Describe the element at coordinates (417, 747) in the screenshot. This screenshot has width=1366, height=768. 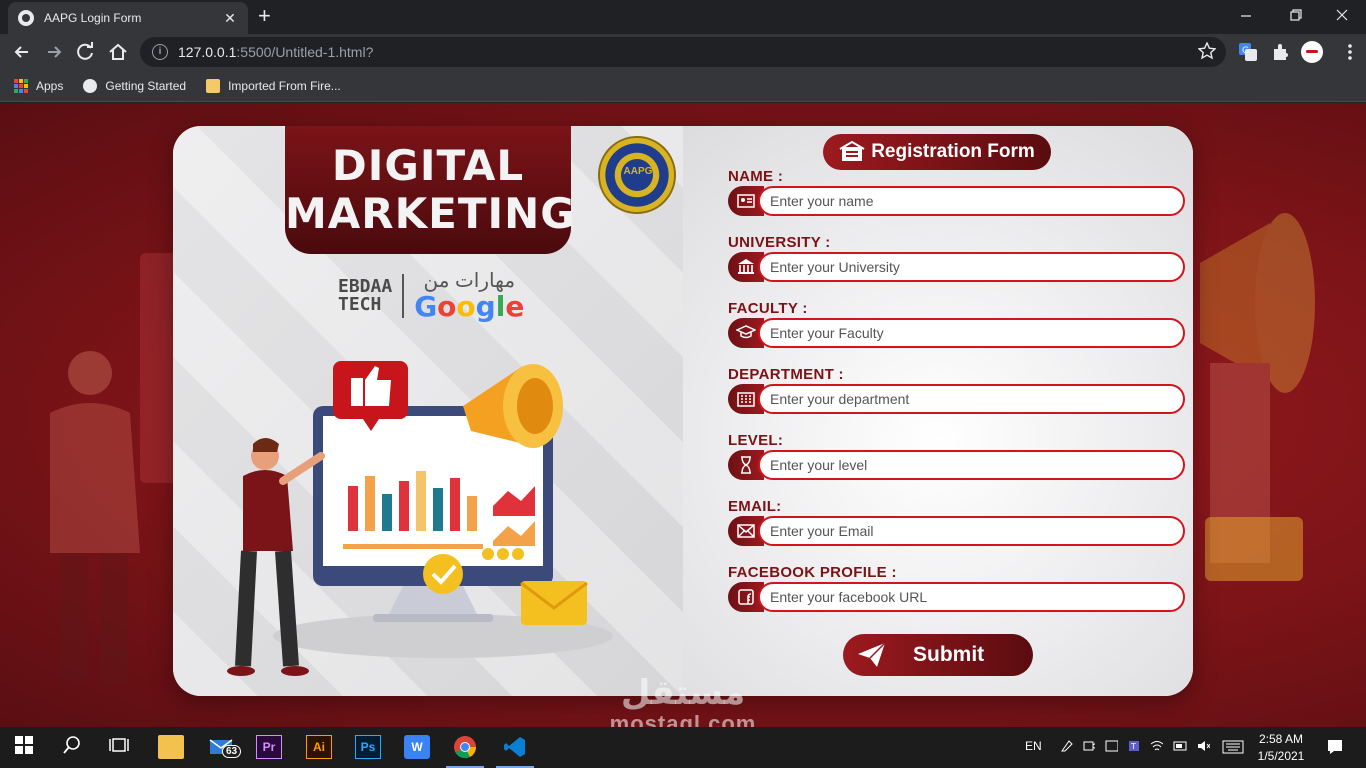
I see `word-app-icon: W` at that location.